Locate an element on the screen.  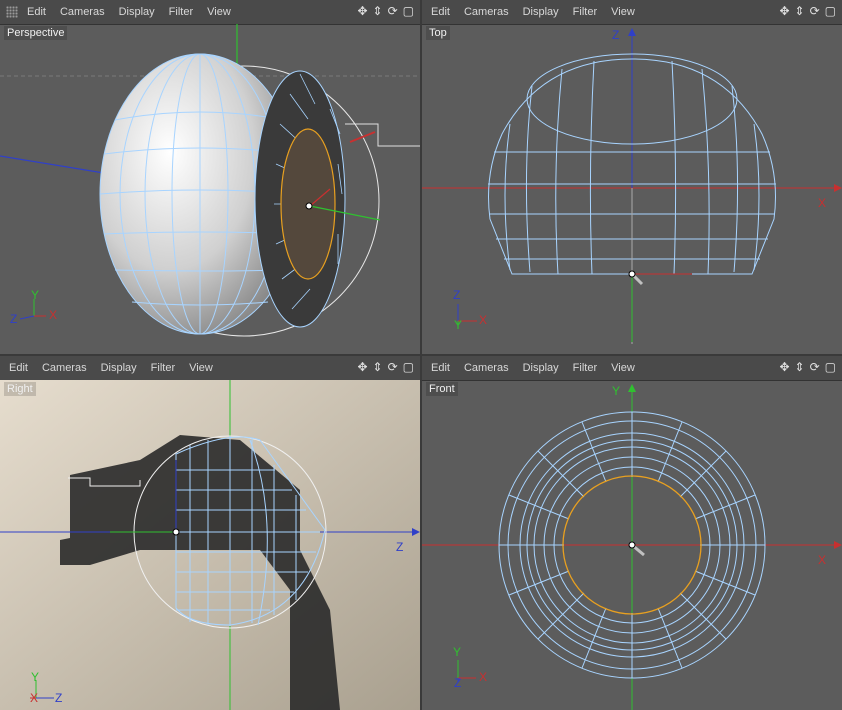
grip-icon is located at coordinates (12, 12).